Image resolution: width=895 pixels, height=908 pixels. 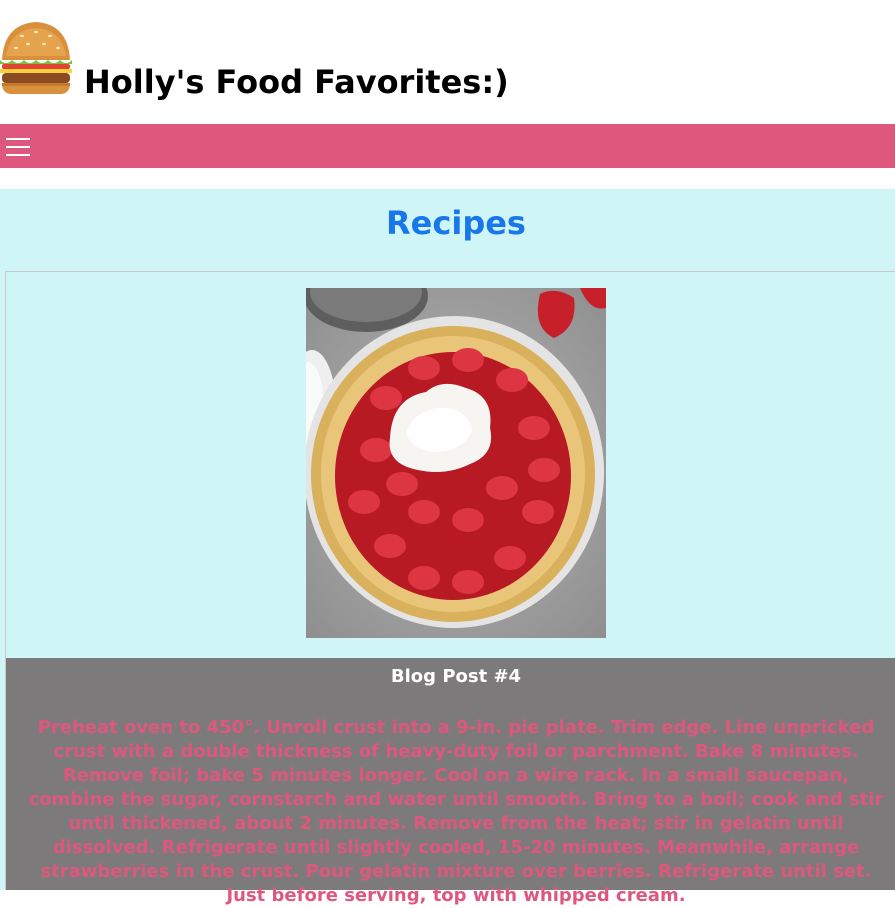 What do you see at coordinates (296, 82) in the screenshot?
I see `site-title: Holly's Food Favorites:)` at bounding box center [296, 82].